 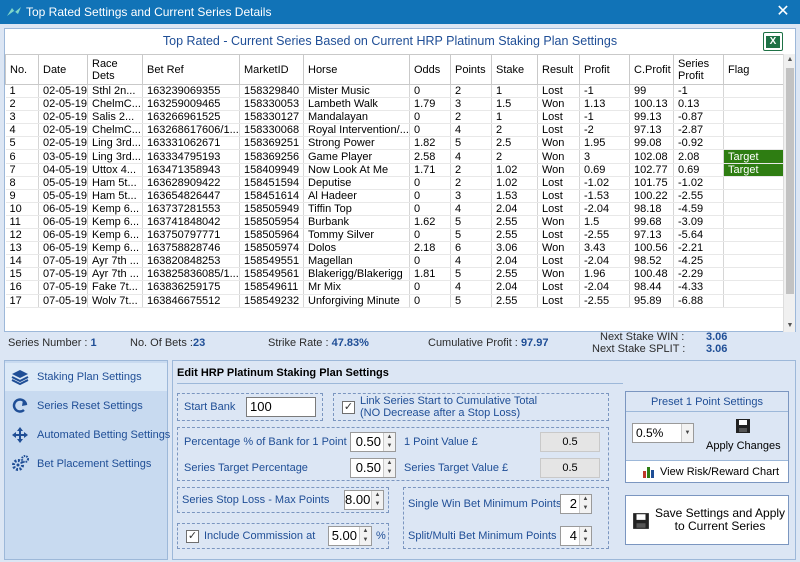 I want to click on column-header: Result, so click(x=558, y=69).